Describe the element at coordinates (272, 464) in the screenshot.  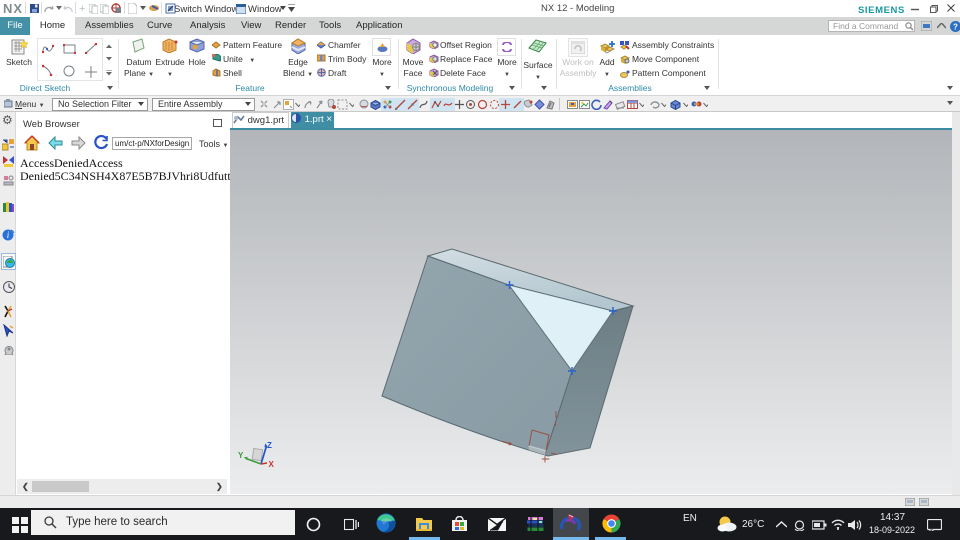
I see `svg-text: X` at that location.